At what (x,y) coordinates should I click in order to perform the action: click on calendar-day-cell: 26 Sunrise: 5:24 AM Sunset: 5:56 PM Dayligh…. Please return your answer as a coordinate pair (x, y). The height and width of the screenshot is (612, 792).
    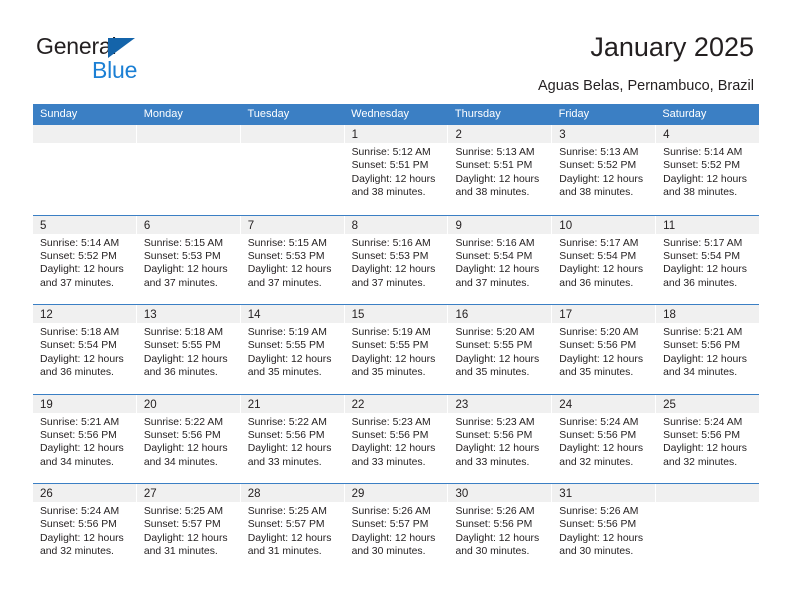
    Looking at the image, I should click on (85, 528).